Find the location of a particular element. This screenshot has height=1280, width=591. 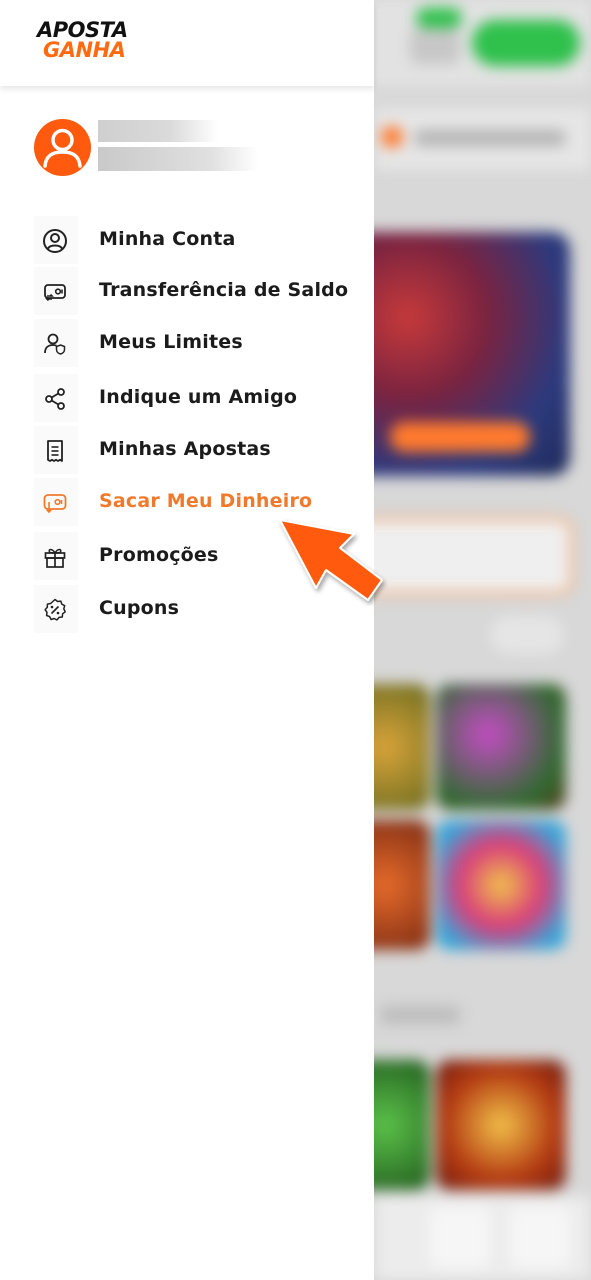

background-wallet-pill is located at coordinates (435, 46).